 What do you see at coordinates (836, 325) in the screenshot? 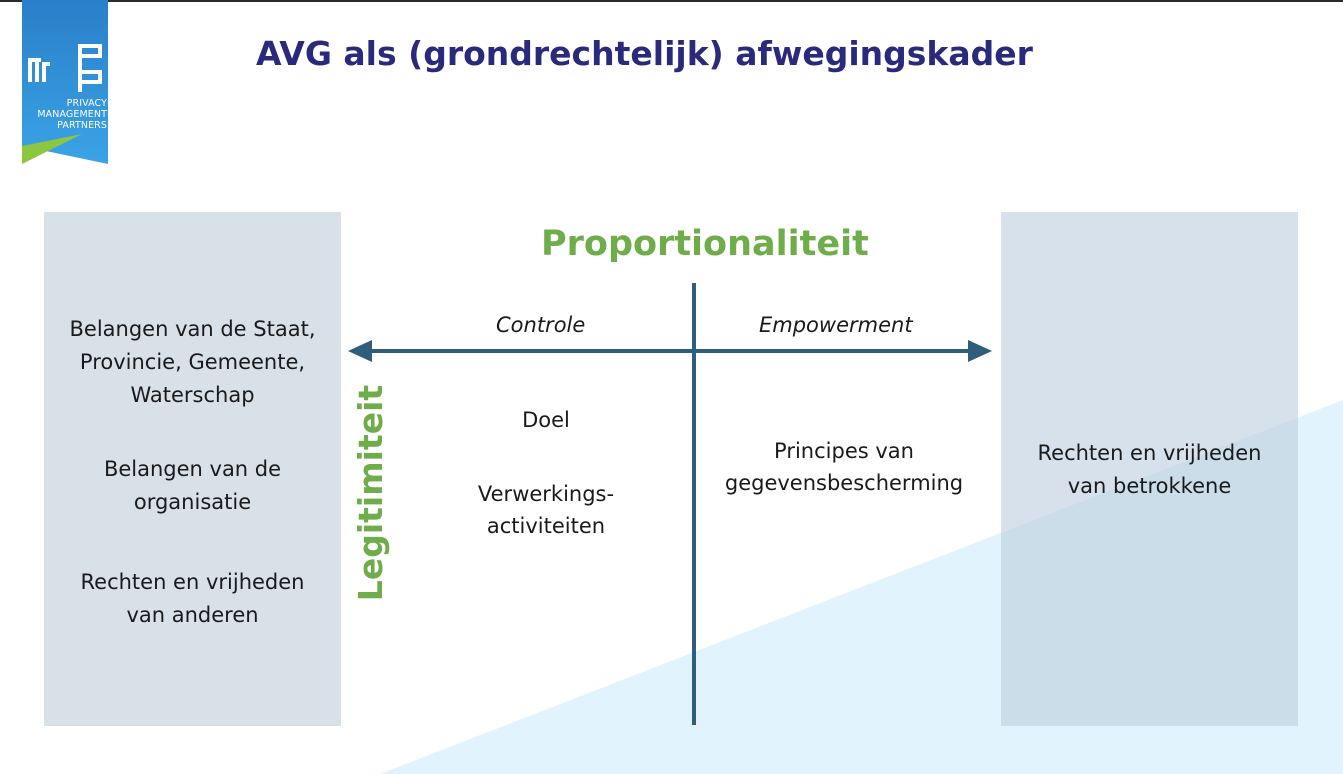
I see `axis-label-empowerment: Empowerment` at bounding box center [836, 325].